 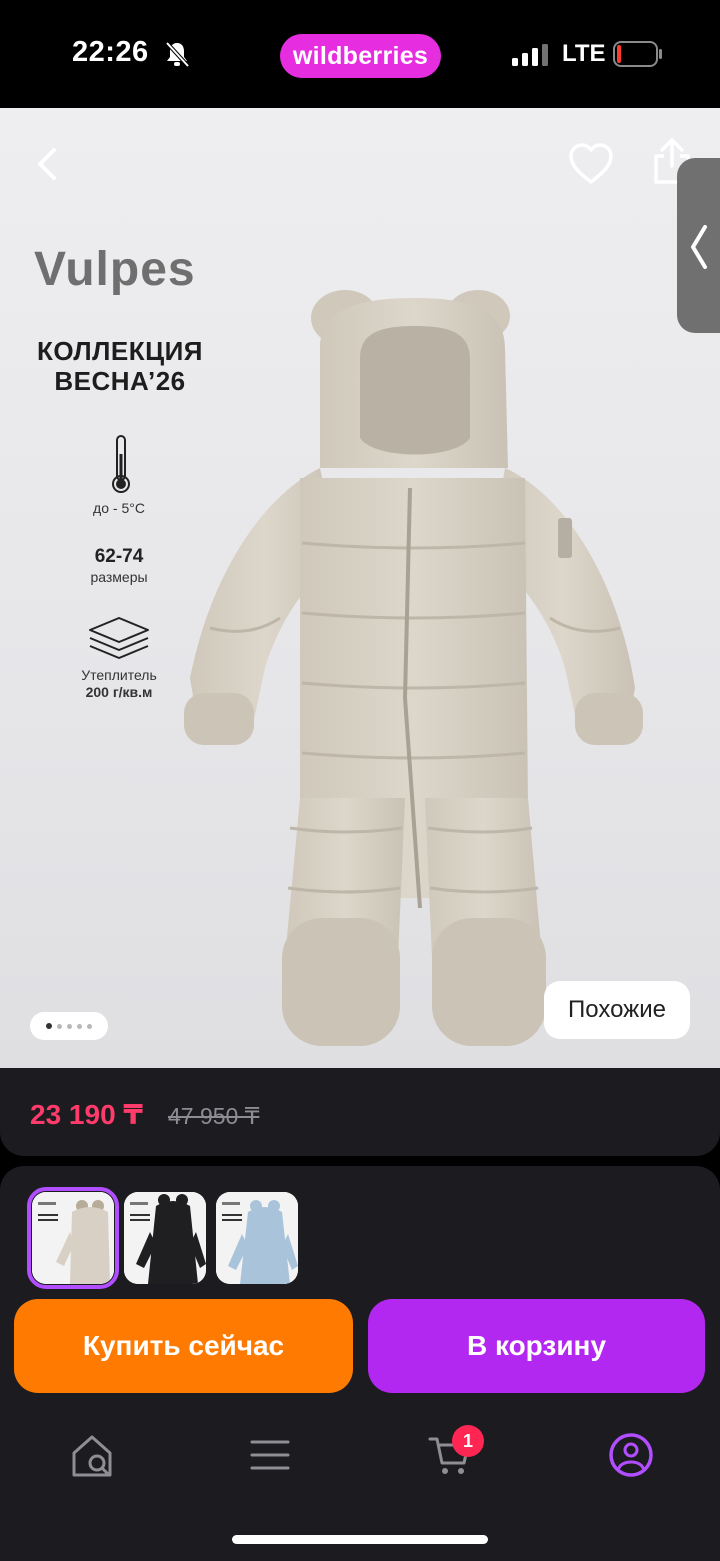 I want to click on bell-slash-icon, so click(x=177, y=54).